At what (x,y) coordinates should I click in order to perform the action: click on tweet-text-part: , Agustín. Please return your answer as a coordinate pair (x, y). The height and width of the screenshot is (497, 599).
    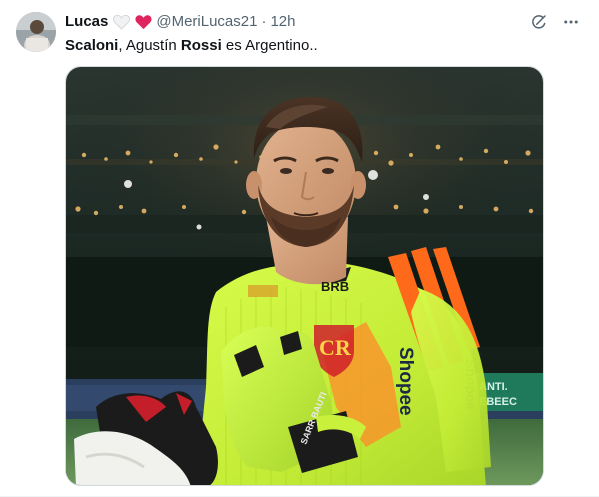
    Looking at the image, I should click on (149, 45).